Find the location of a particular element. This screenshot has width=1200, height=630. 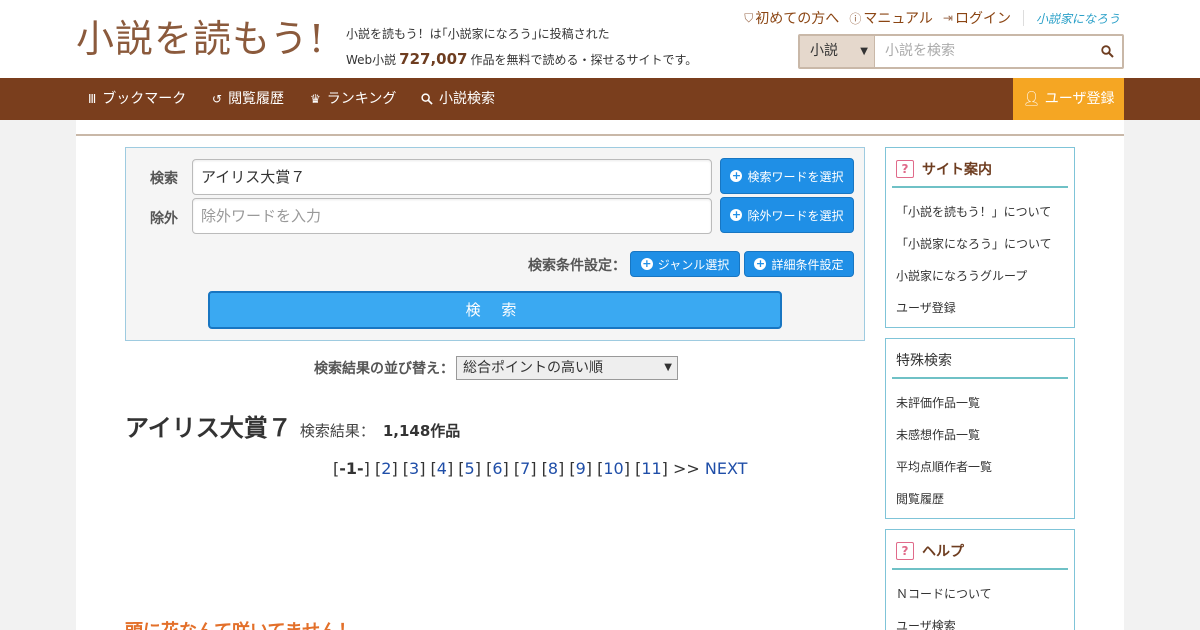

nav-ranking: ♛ ランキング is located at coordinates (353, 99).